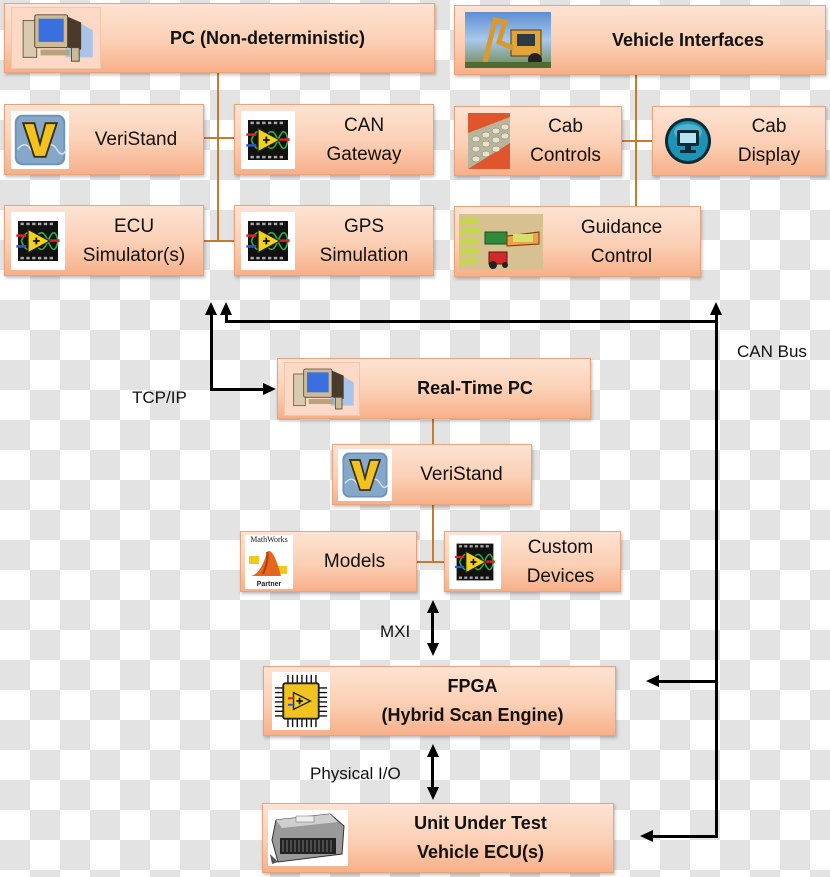  What do you see at coordinates (433, 793) in the screenshot?
I see `physical-io-arrowhead-down` at bounding box center [433, 793].